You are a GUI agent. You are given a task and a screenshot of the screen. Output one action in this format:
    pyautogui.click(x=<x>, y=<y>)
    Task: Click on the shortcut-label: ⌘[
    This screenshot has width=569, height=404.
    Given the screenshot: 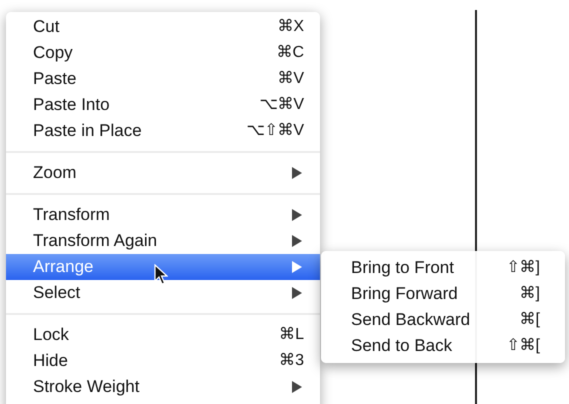 What is the action you would take?
    pyautogui.click(x=530, y=320)
    